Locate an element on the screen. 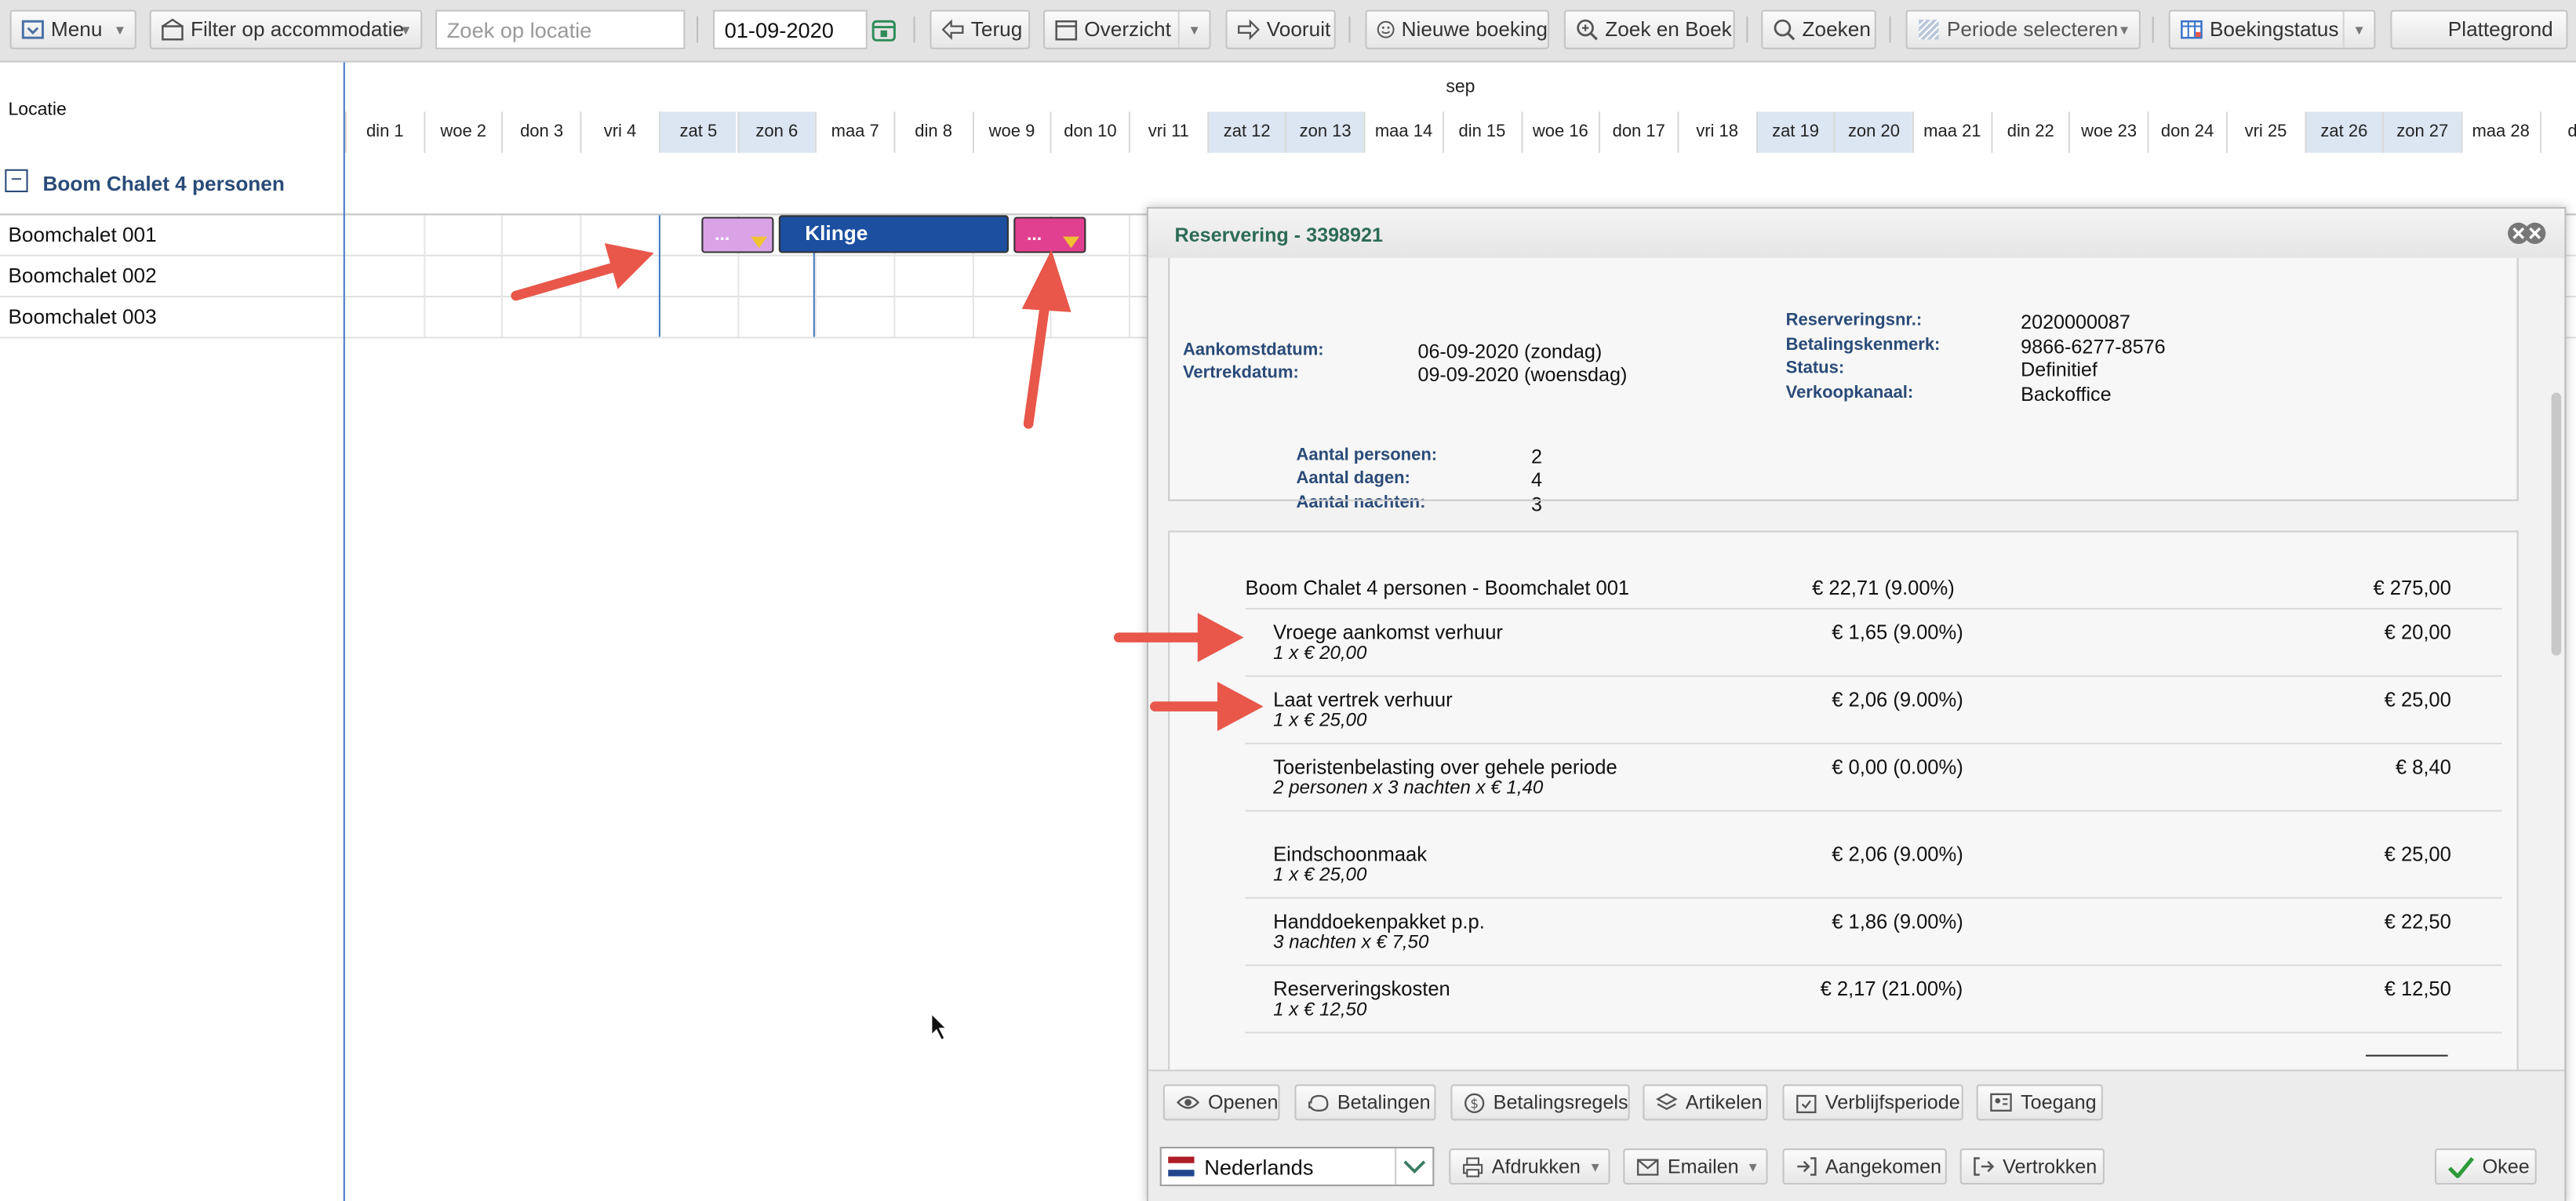 Image resolution: width=2576 pixels, height=1201 pixels. day-header: vri 25 is located at coordinates (2265, 132).